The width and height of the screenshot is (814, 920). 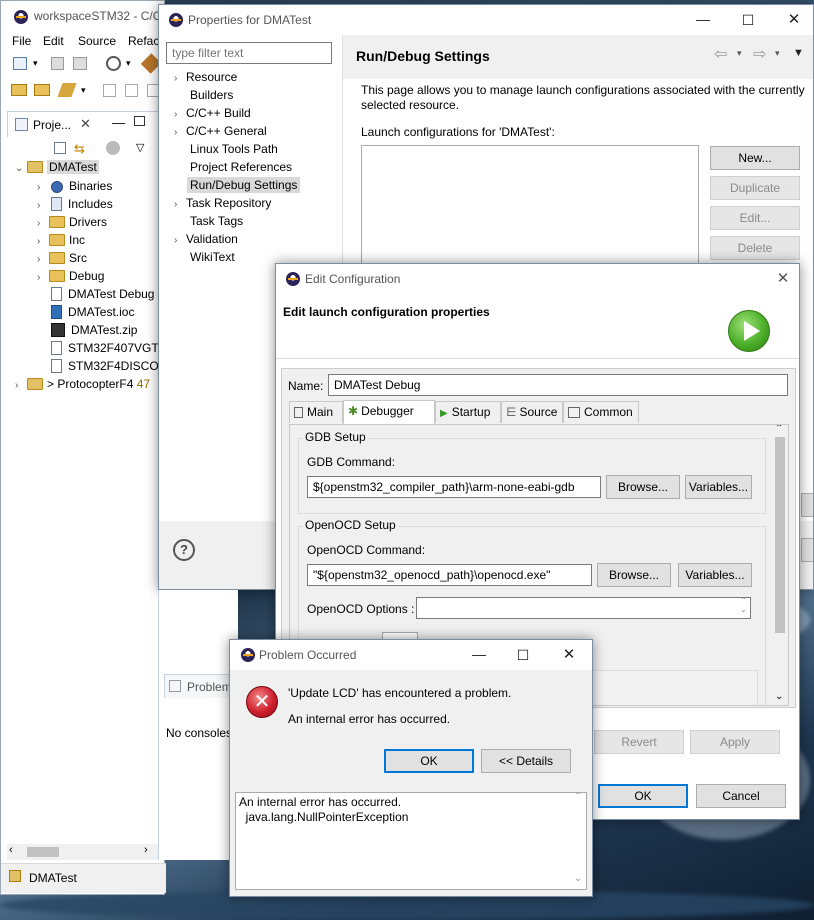 I want to click on project-explorer-tab: Proje... ✕ —, so click(x=83, y=124).